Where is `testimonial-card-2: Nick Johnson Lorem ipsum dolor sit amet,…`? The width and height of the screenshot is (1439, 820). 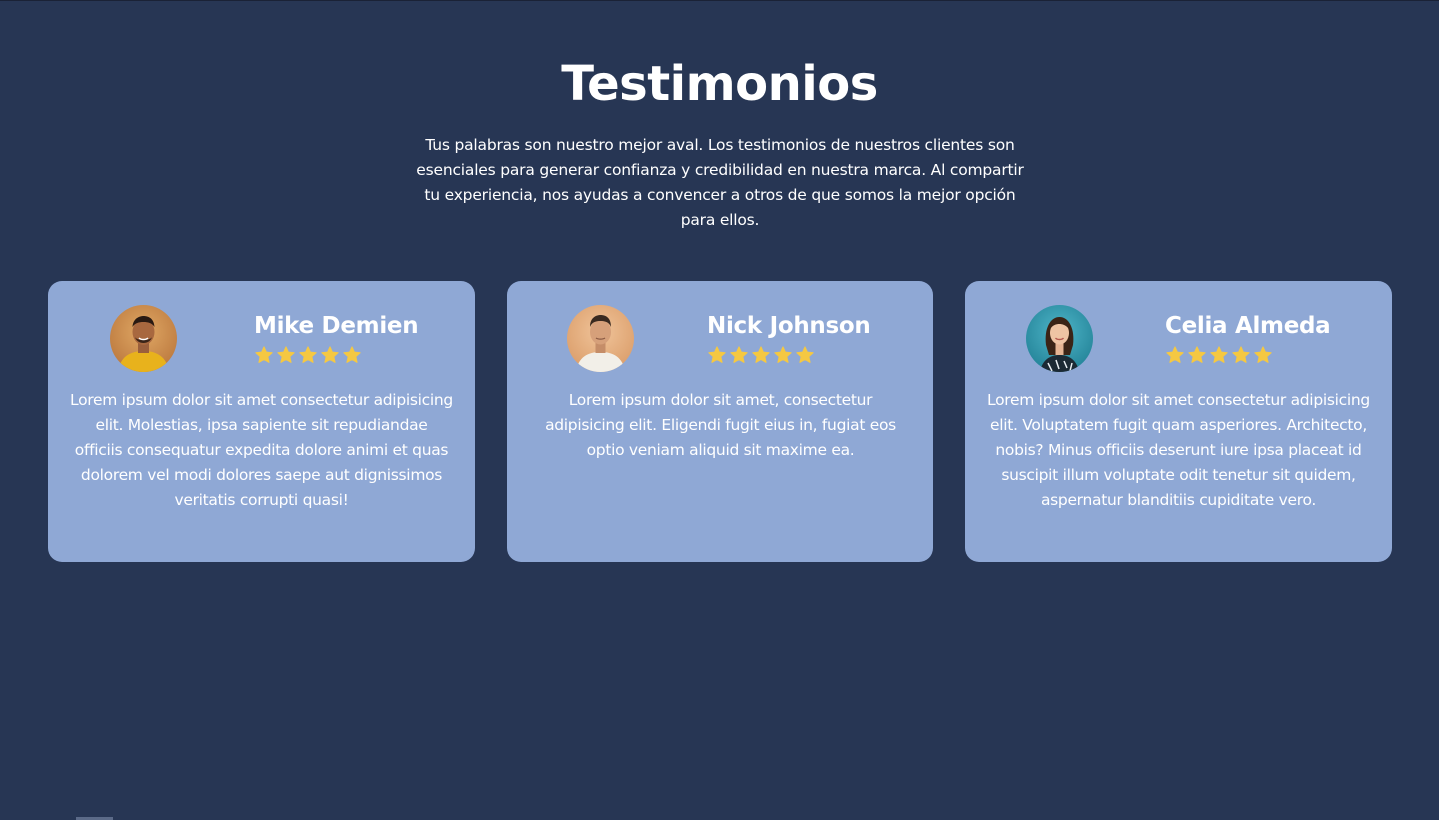
testimonial-card-2: Nick Johnson Lorem ipsum dolor sit amet,… is located at coordinates (720, 421).